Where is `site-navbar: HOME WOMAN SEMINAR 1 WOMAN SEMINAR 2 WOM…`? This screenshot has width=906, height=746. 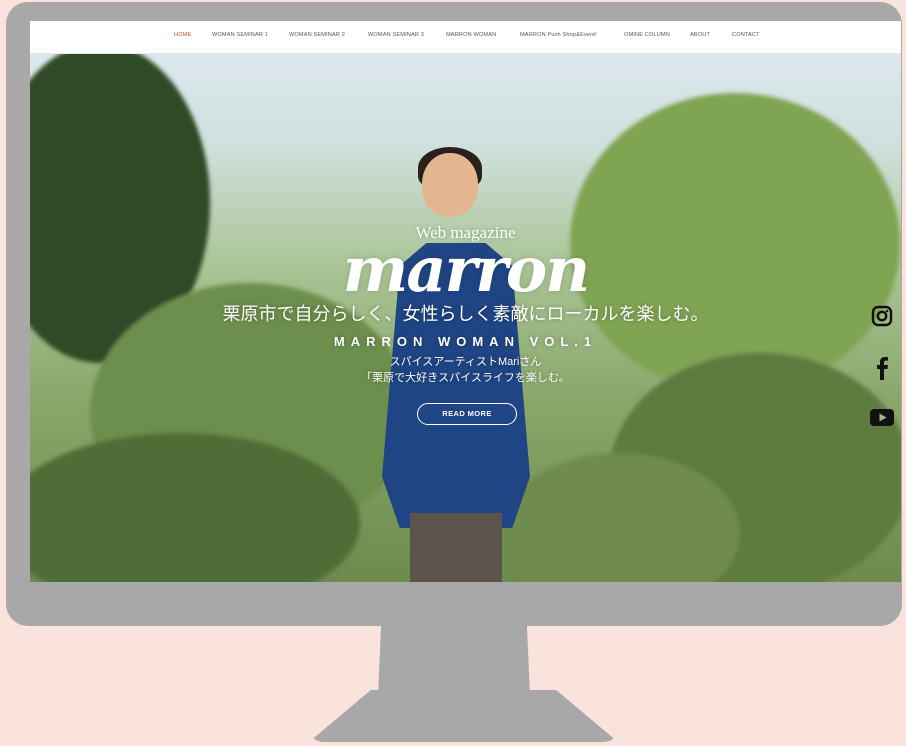
site-navbar: HOME WOMAN SEMINAR 1 WOMAN SEMINAR 2 WOM… is located at coordinates (465, 37).